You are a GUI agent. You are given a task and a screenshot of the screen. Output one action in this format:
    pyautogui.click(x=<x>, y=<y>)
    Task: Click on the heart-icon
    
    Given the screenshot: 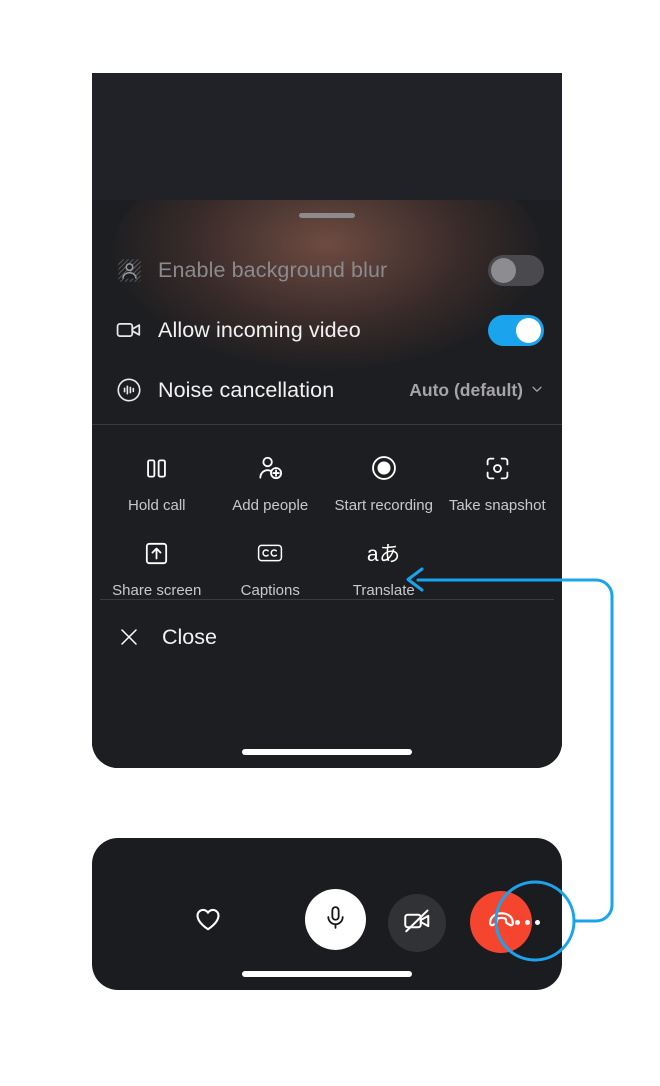 What is the action you would take?
    pyautogui.click(x=208, y=921)
    